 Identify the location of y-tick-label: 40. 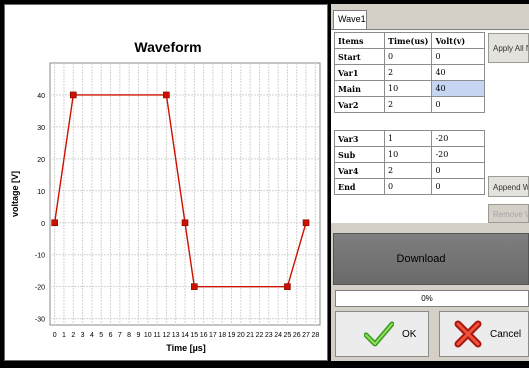
(41, 96).